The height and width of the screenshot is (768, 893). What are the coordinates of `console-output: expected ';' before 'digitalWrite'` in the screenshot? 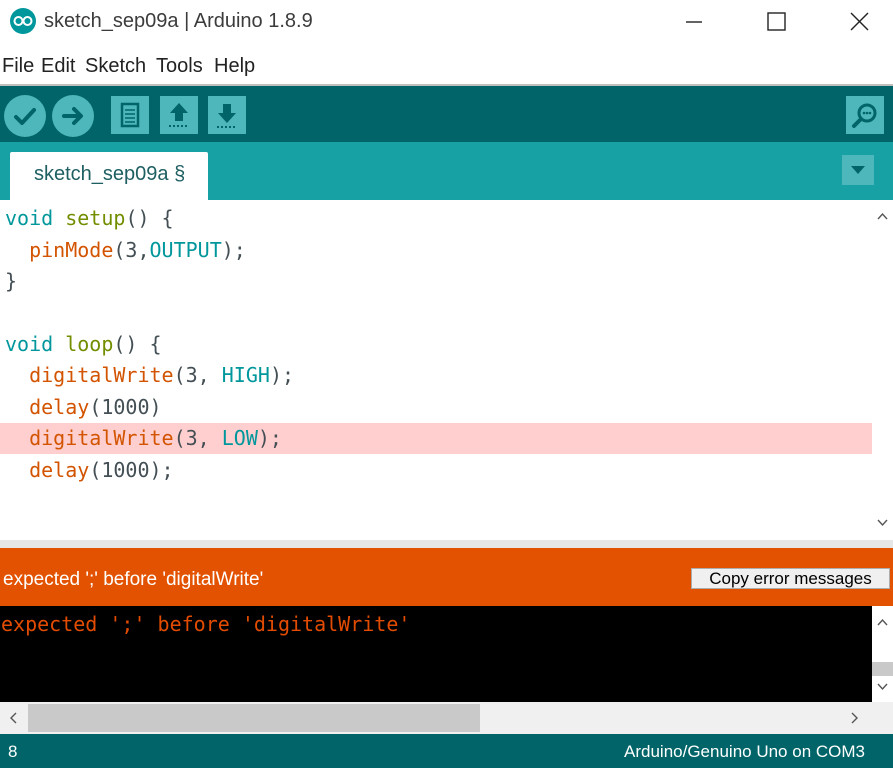 It's located at (436, 654).